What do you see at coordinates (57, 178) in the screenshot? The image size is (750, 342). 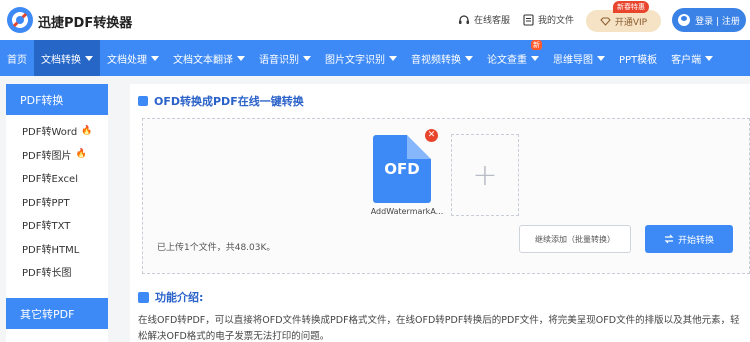 I see `sidebar-item-pdf-to-excel: PDF转Excel` at bounding box center [57, 178].